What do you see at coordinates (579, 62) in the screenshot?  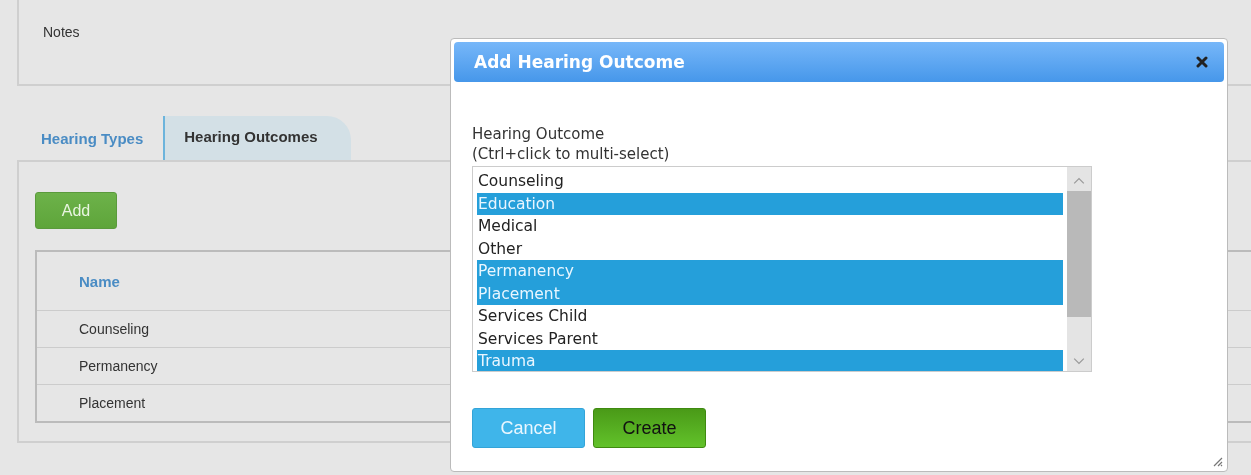 I see `dialog-title: Add Hearing Outcome` at bounding box center [579, 62].